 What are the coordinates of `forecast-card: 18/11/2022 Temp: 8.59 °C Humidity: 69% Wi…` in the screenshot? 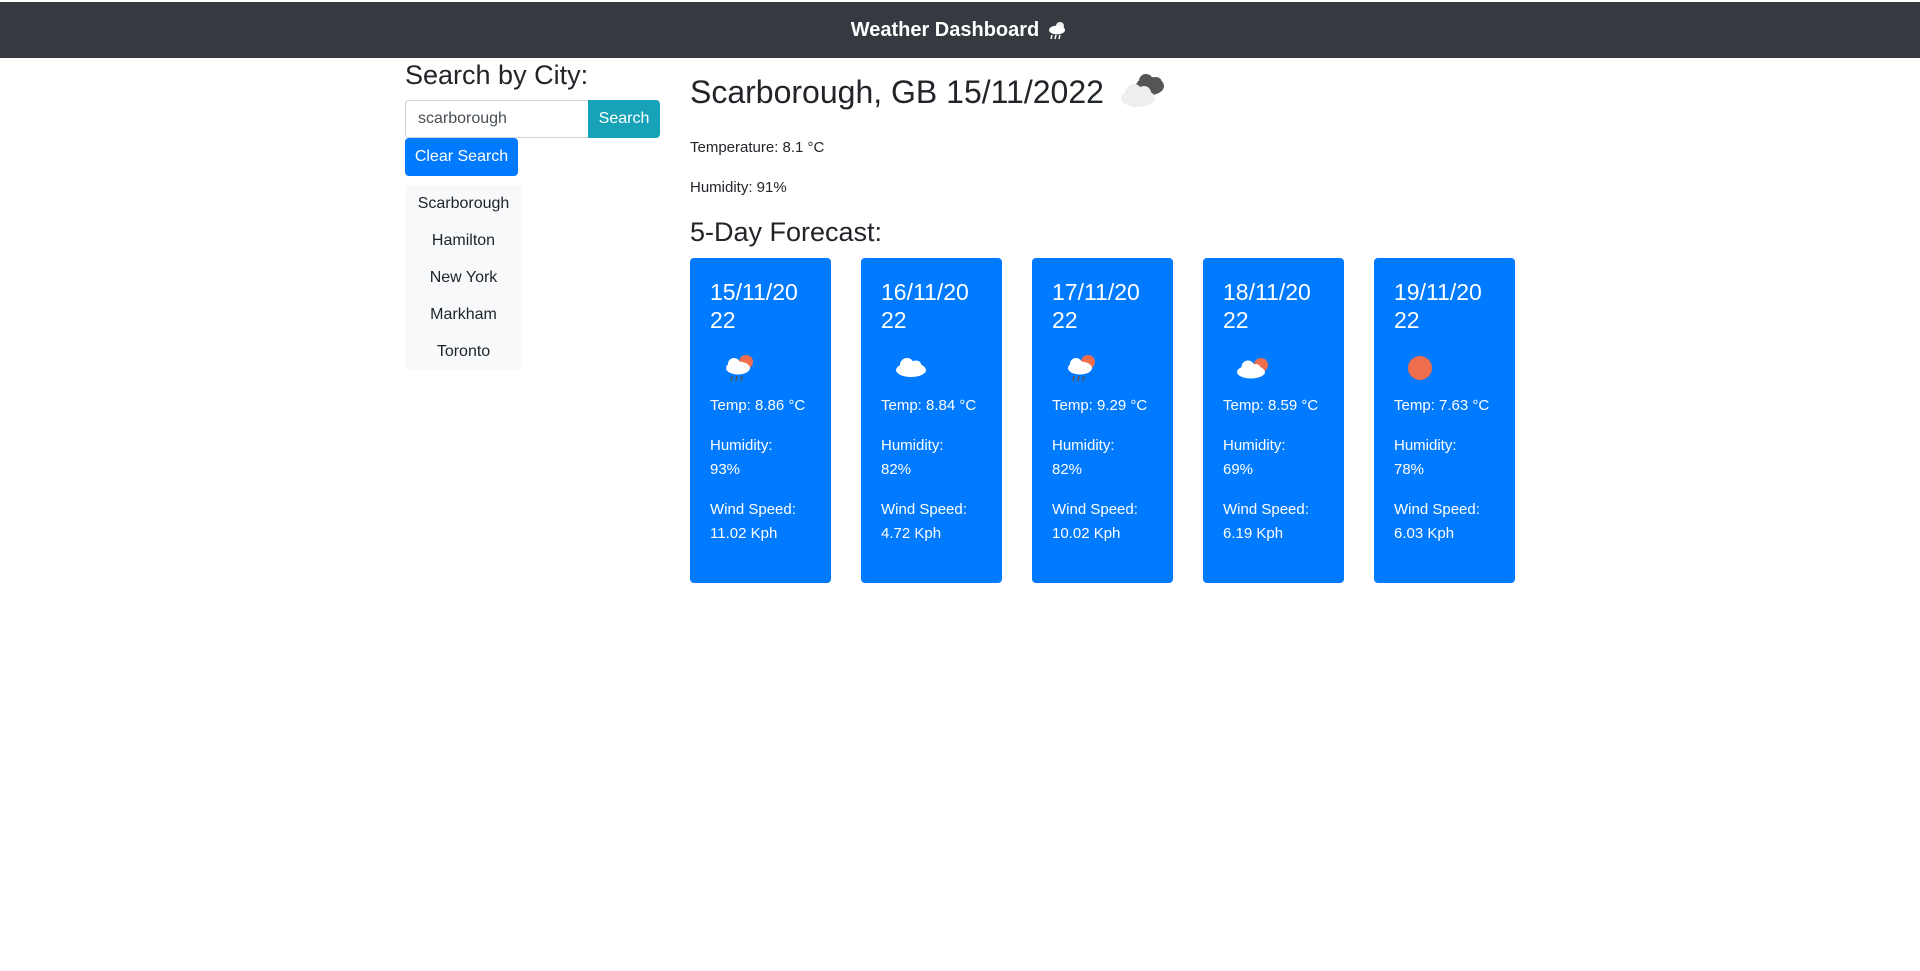 It's located at (1273, 420).